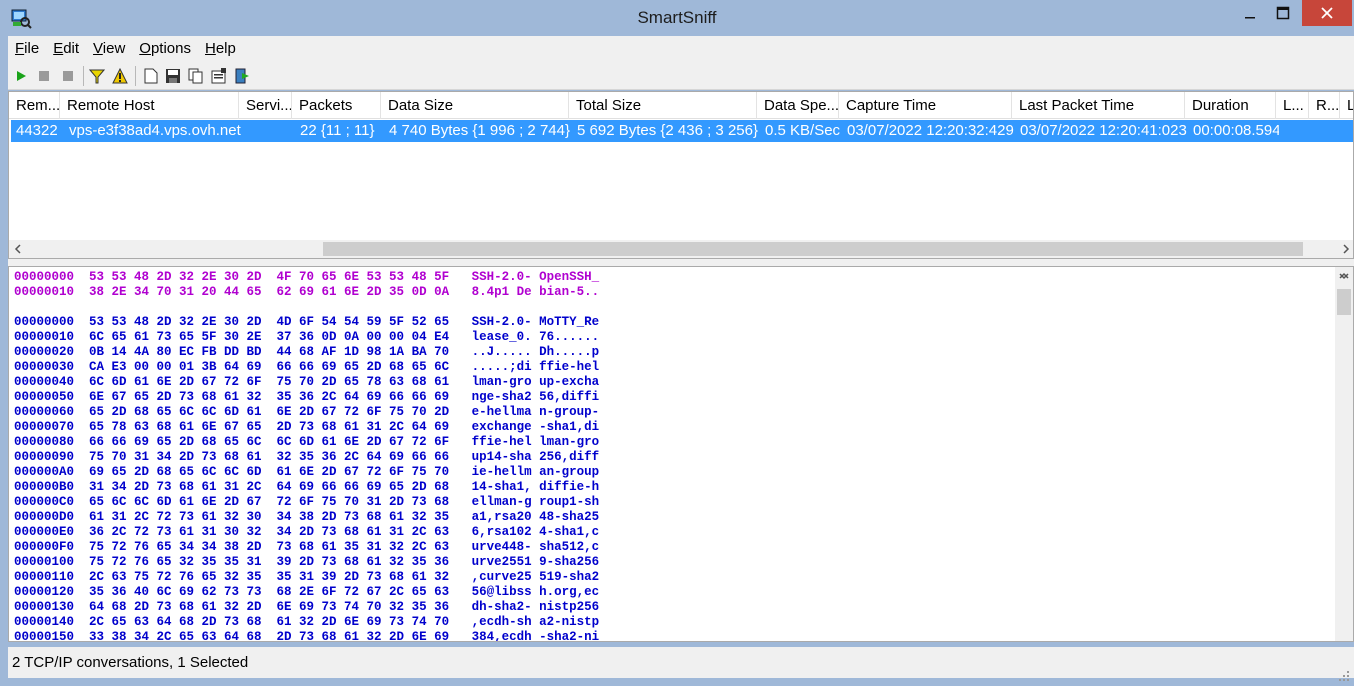  What do you see at coordinates (1103, 130) in the screenshot?
I see `cell-last-packet-time: 03/07/2022 12:20:41:023` at bounding box center [1103, 130].